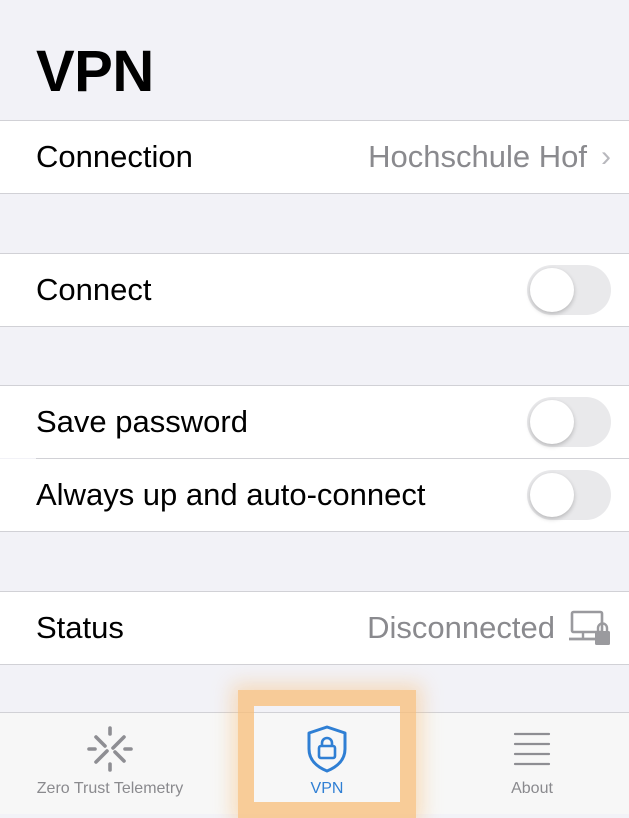 The image size is (629, 818). Describe the element at coordinates (327, 754) in the screenshot. I see `tab-highlight-overlay` at that location.